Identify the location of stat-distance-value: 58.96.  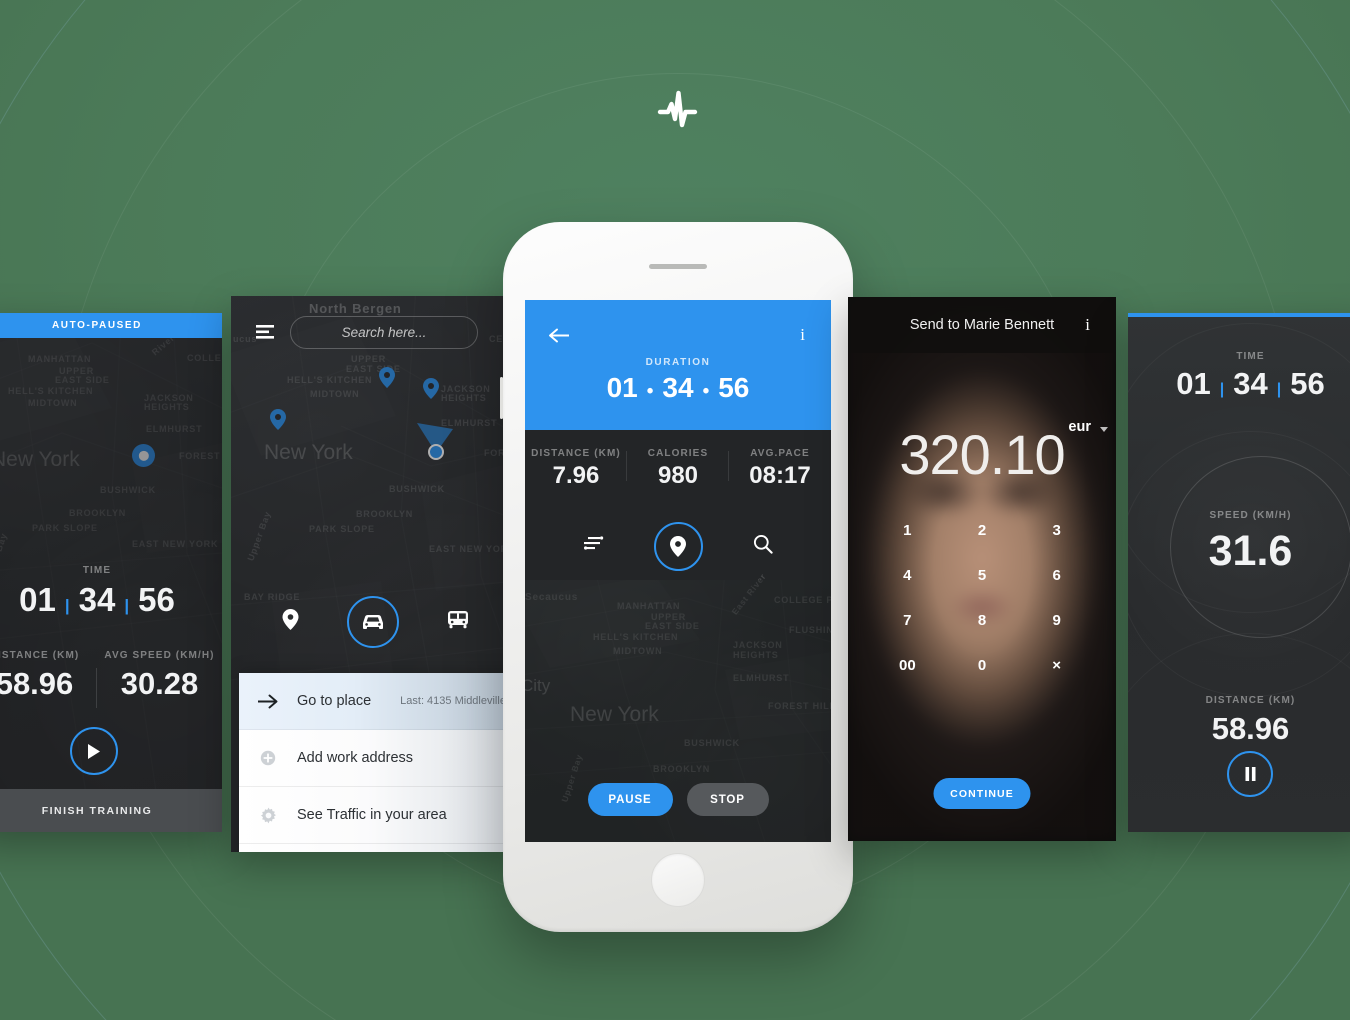
(37, 683).